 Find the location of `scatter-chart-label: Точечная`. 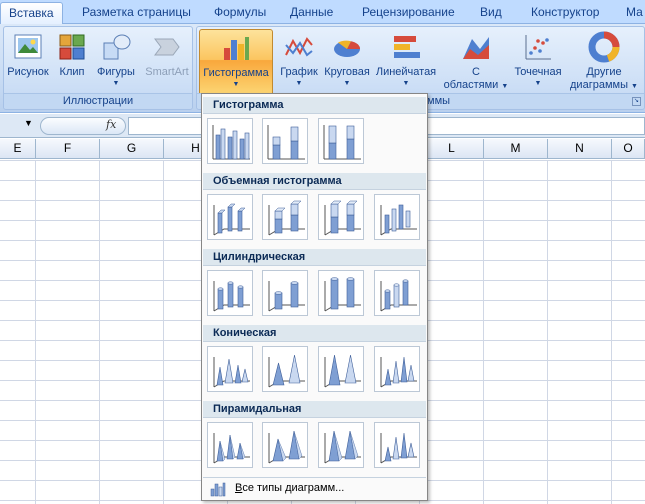

scatter-chart-label: Точечная is located at coordinates (538, 72).